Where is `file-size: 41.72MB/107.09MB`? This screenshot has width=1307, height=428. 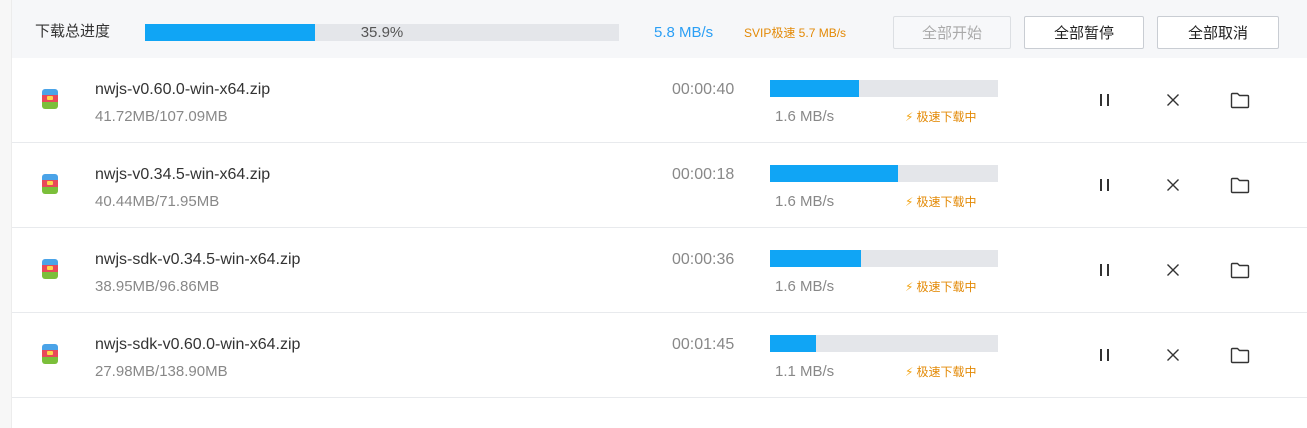
file-size: 41.72MB/107.09MB is located at coordinates (161, 116).